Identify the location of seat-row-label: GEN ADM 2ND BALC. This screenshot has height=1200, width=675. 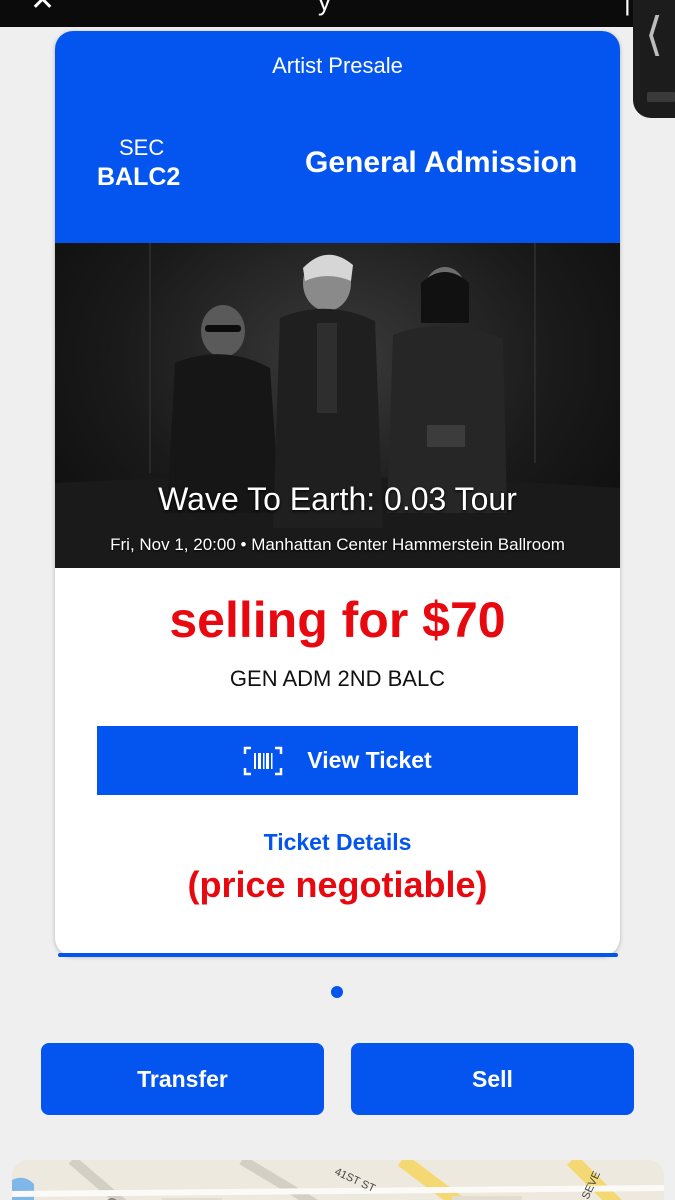
(337, 678).